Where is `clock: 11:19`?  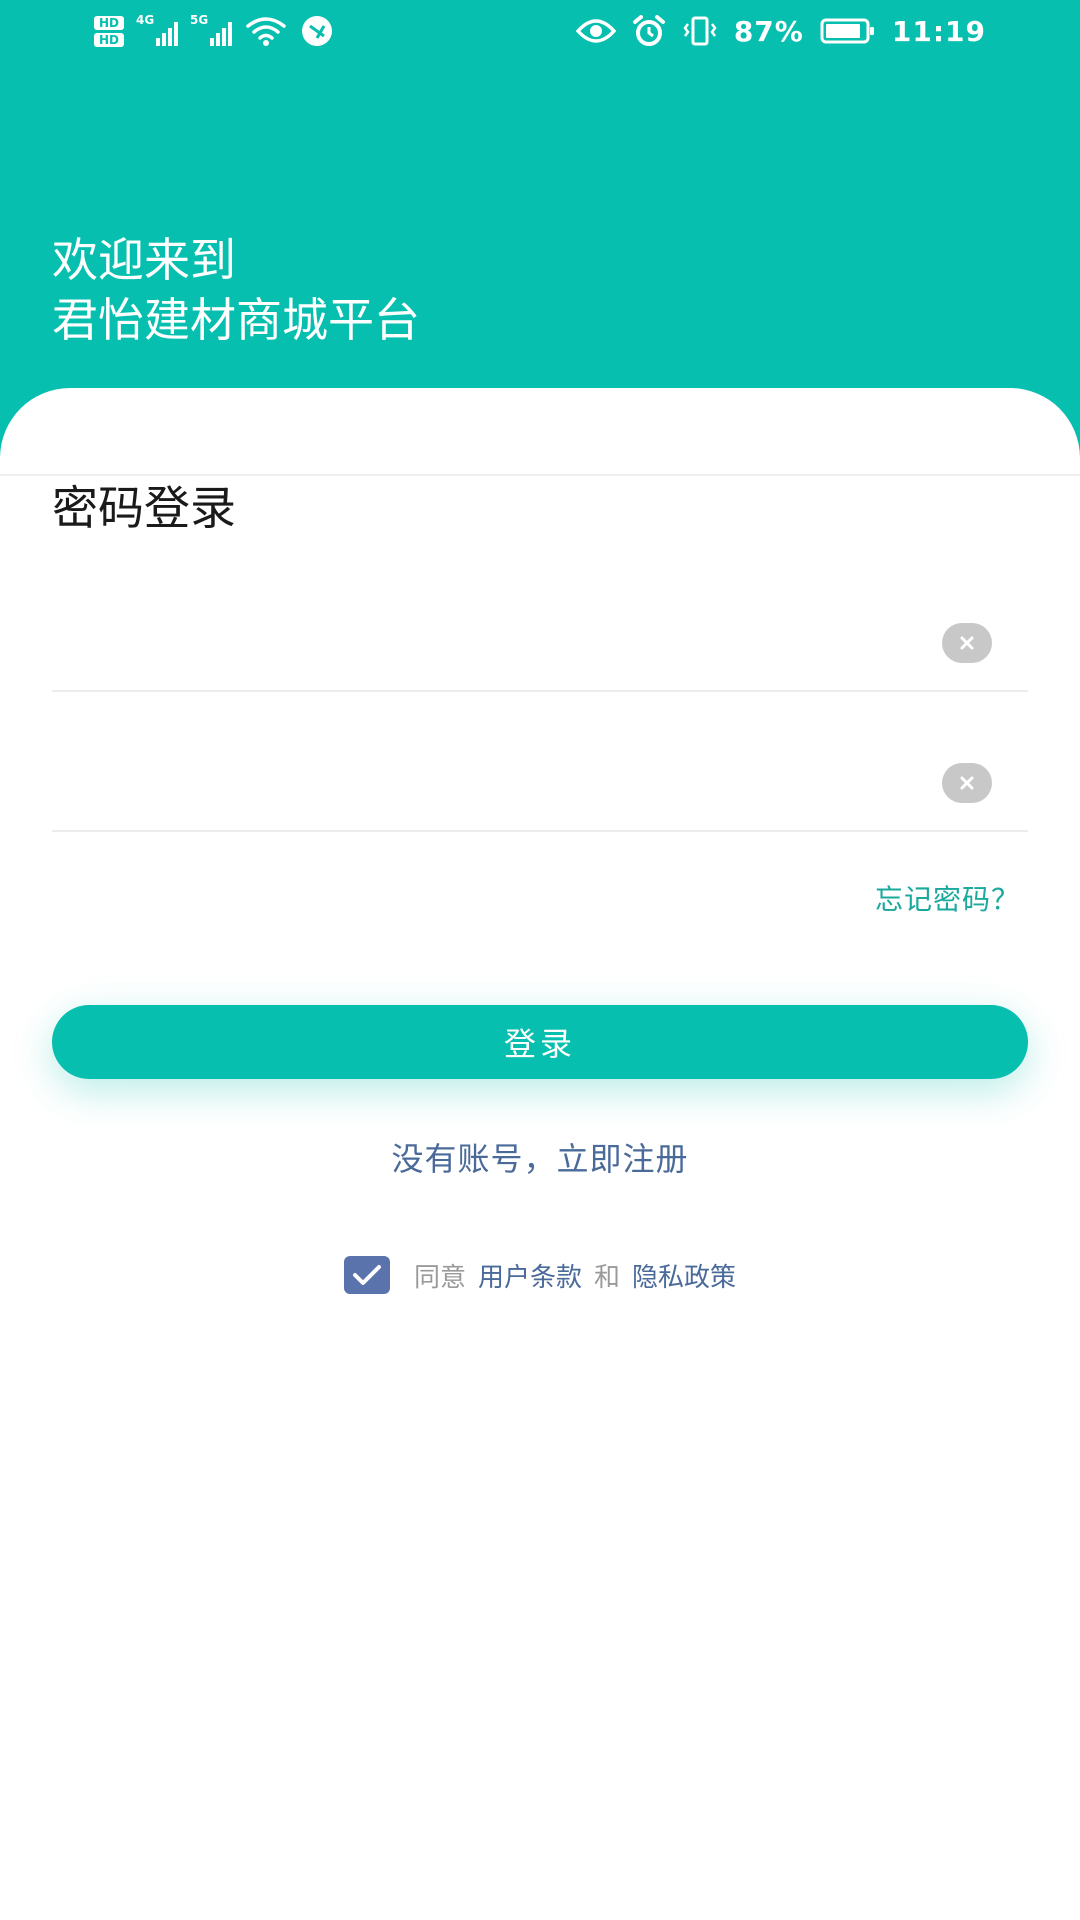
clock: 11:19 is located at coordinates (938, 31).